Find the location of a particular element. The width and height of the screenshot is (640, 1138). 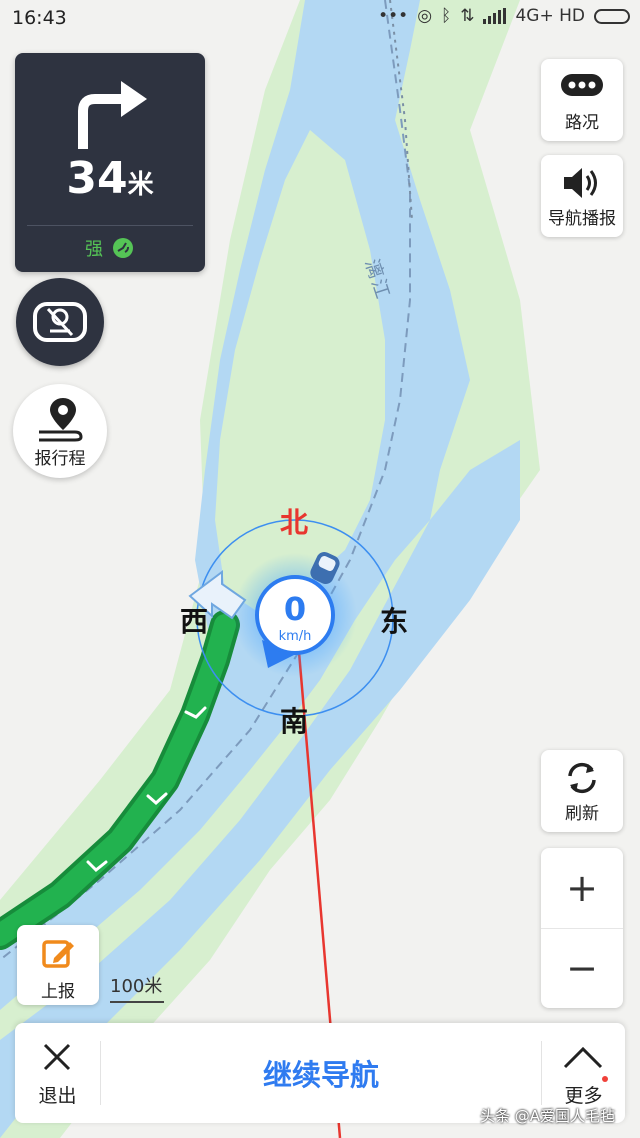

signal-icon is located at coordinates (495, 16).